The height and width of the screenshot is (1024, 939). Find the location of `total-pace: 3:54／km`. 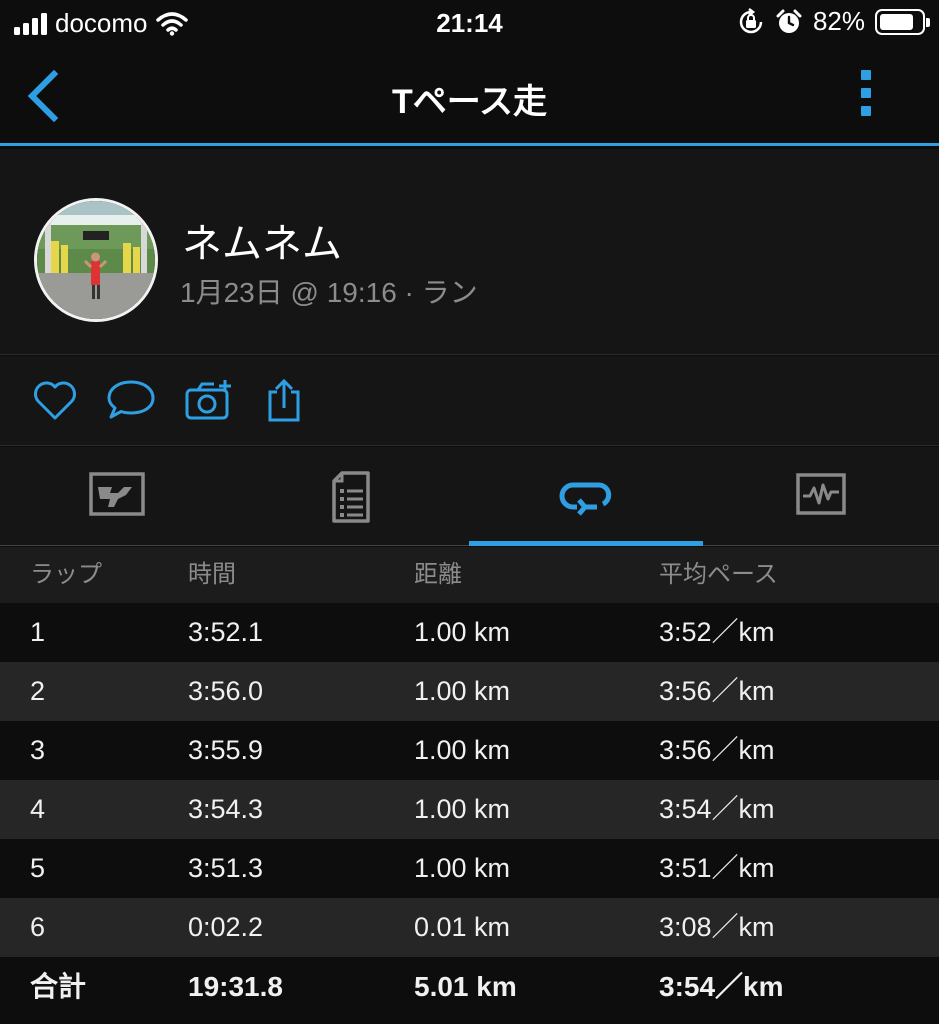

total-pace: 3:54／km is located at coordinates (721, 986).